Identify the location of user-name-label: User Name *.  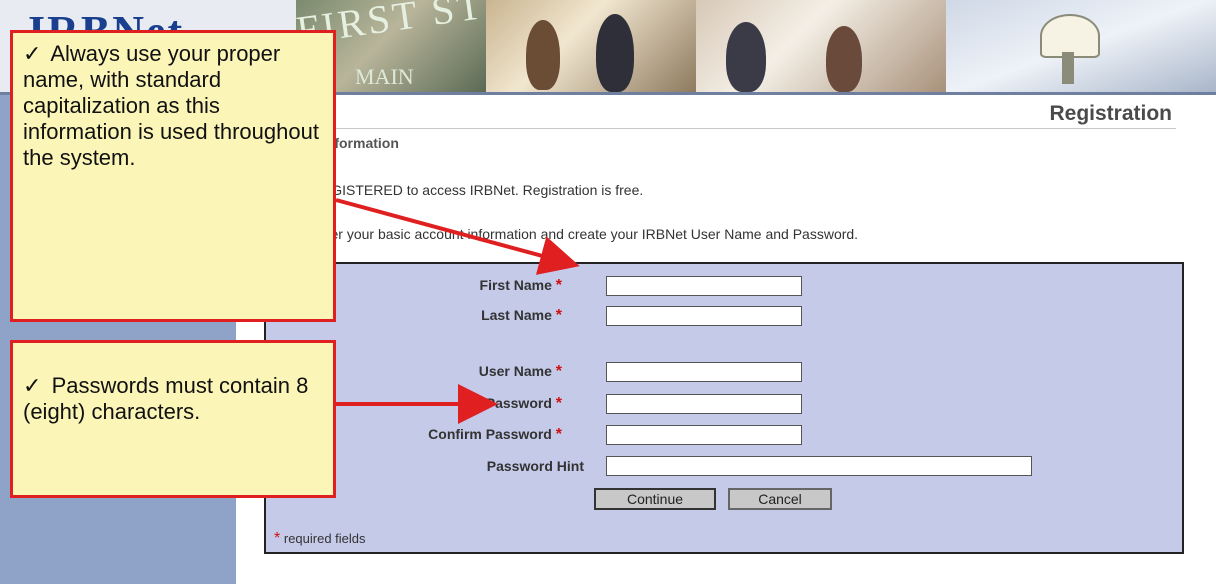
(520, 371).